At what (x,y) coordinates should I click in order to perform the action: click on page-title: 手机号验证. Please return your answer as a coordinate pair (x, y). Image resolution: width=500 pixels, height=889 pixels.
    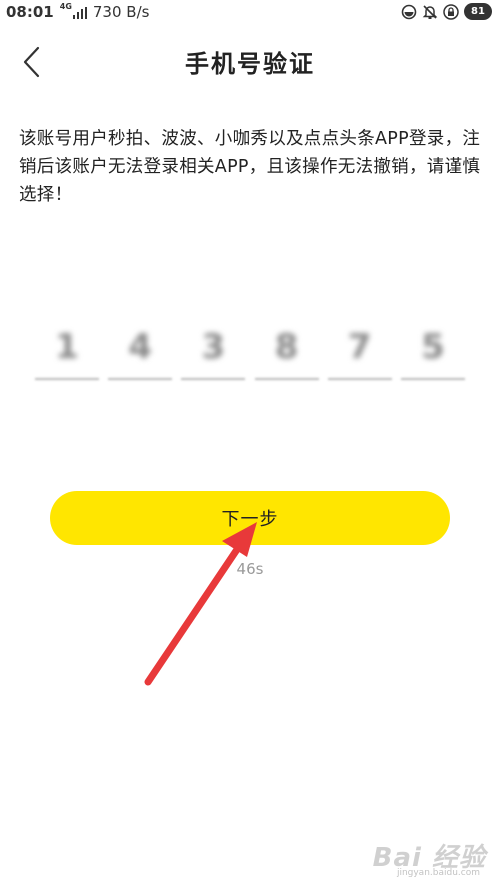
    Looking at the image, I should click on (250, 64).